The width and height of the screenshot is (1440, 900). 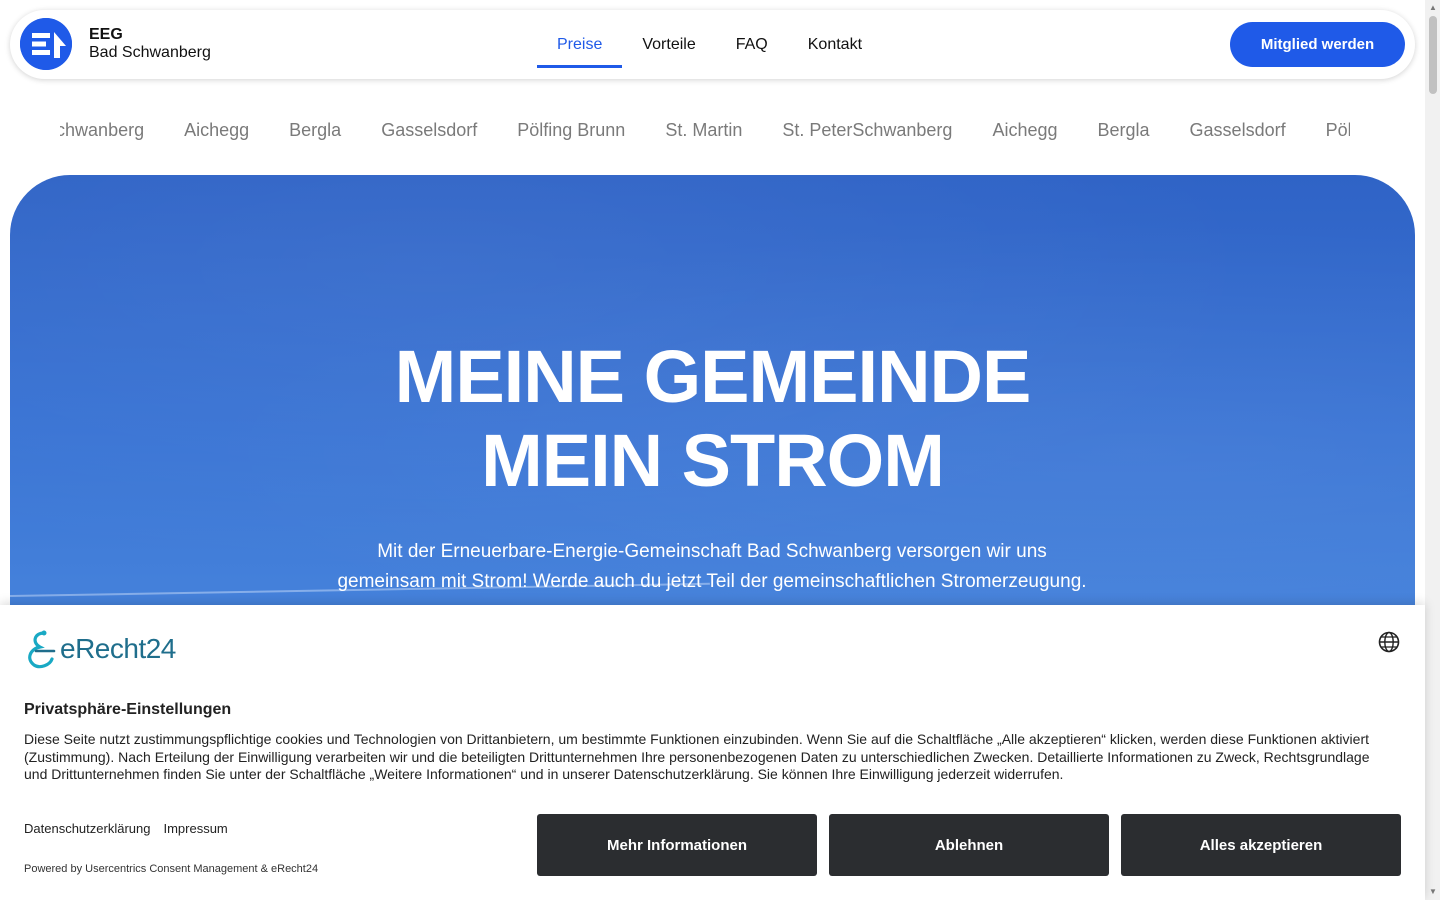 What do you see at coordinates (668, 44) in the screenshot?
I see `nav-item-vorteile: Vorteile` at bounding box center [668, 44].